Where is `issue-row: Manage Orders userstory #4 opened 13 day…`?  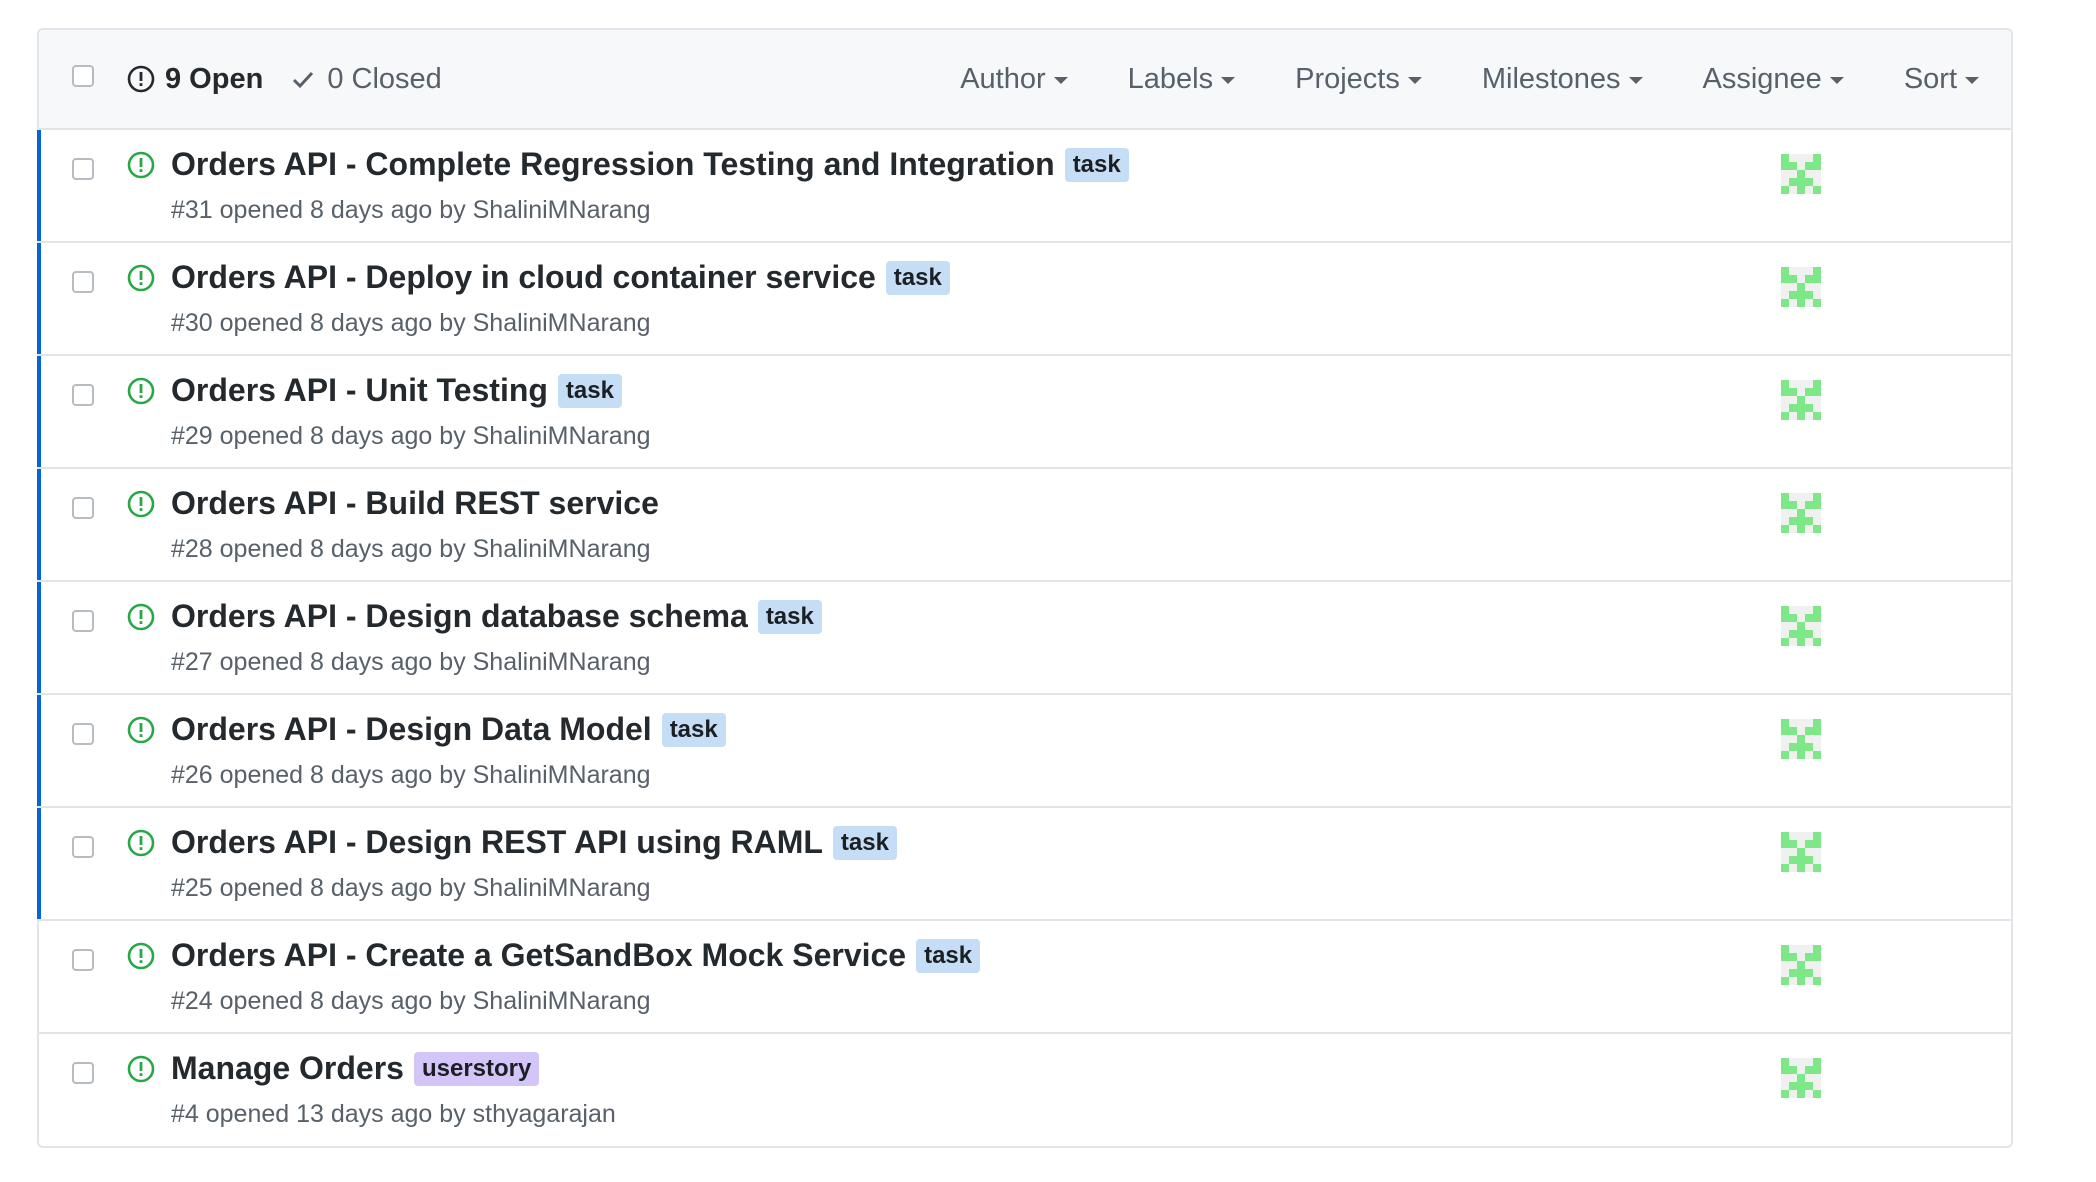 issue-row: Manage Orders userstory #4 opened 13 day… is located at coordinates (1025, 1090).